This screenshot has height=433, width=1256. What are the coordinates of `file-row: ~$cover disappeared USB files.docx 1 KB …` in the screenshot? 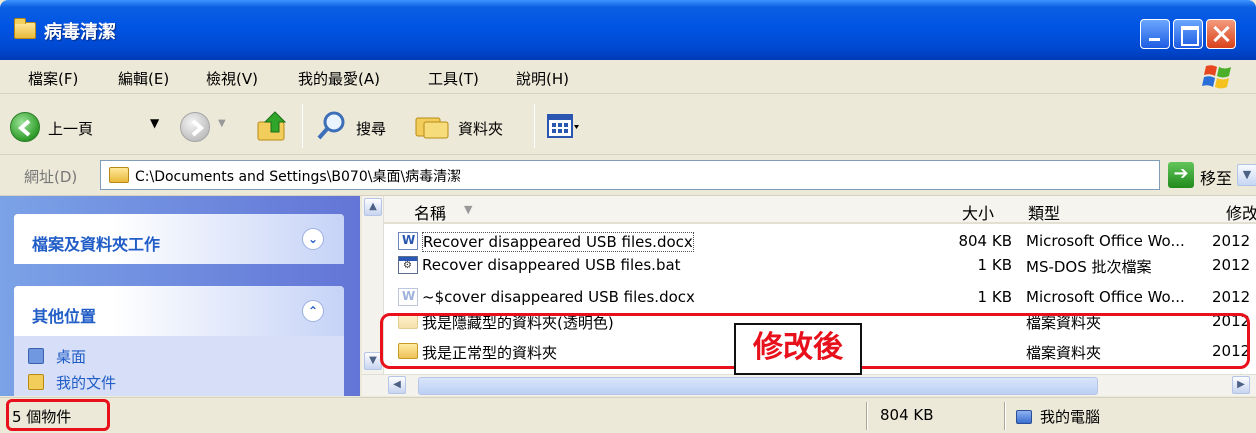 It's located at (827, 297).